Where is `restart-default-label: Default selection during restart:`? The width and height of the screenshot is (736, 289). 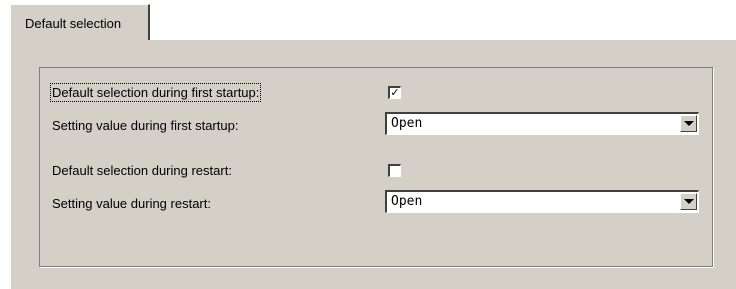
restart-default-label: Default selection during restart: is located at coordinates (142, 170).